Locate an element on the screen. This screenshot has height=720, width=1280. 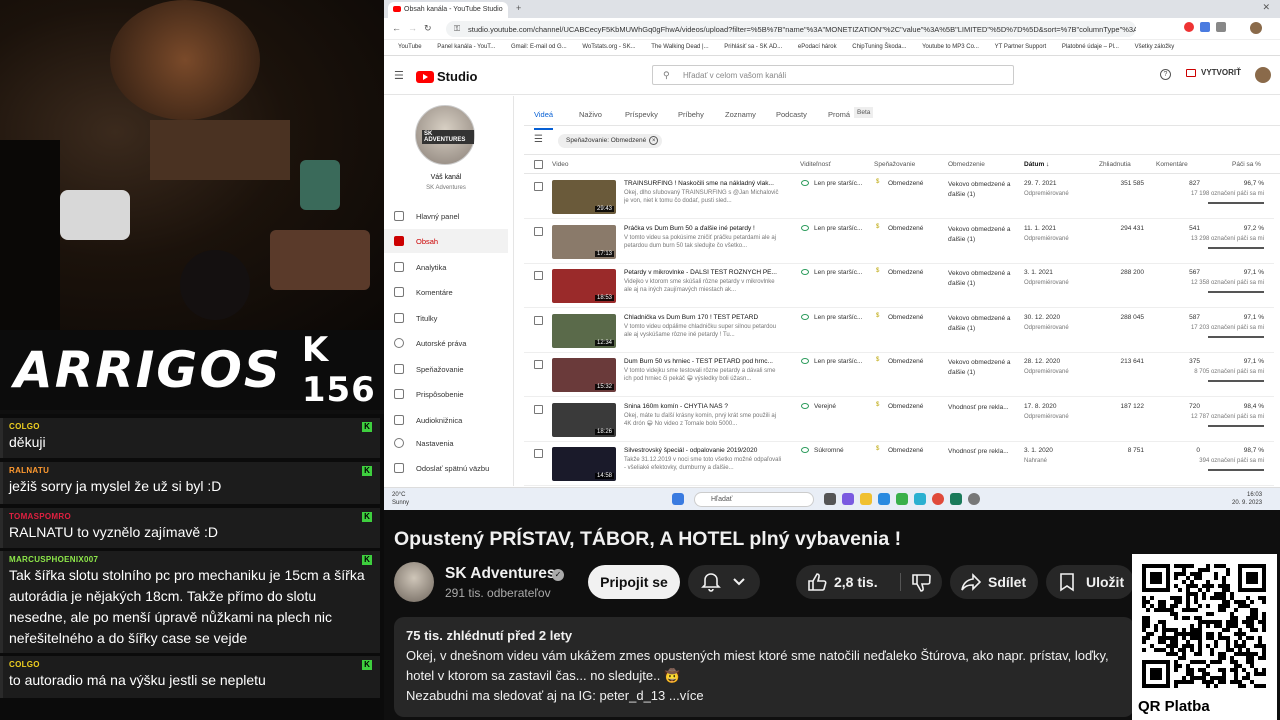
browser-tab: Obsah kanála - YouTube Studio is located at coordinates (448, 10).